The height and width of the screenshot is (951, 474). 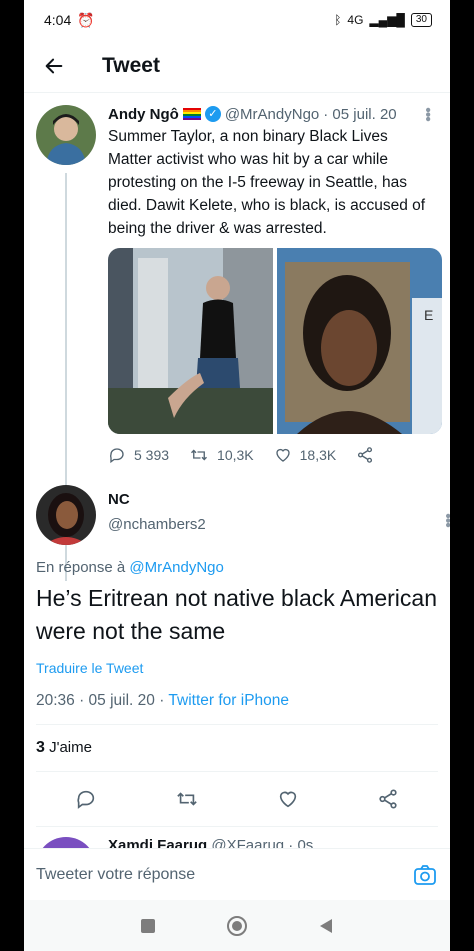 I want to click on clock: 4:04, so click(x=58, y=20).